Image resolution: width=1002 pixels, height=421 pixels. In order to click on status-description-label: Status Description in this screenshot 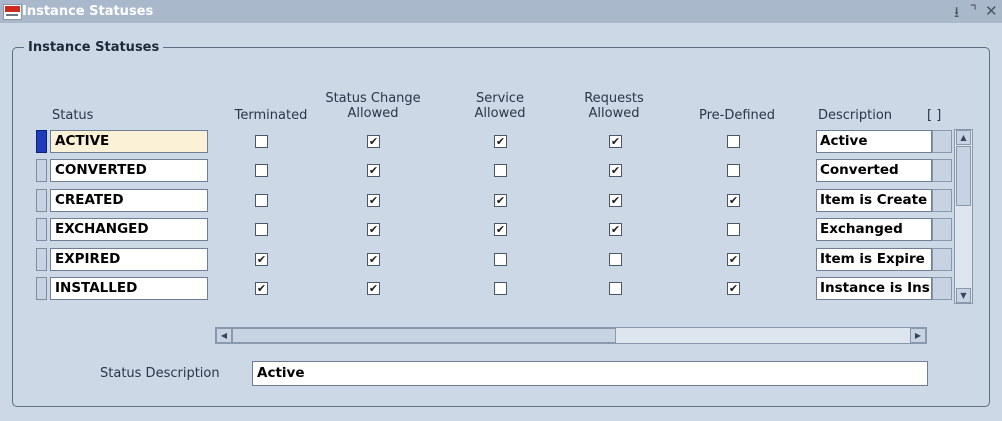, I will do `click(160, 373)`.